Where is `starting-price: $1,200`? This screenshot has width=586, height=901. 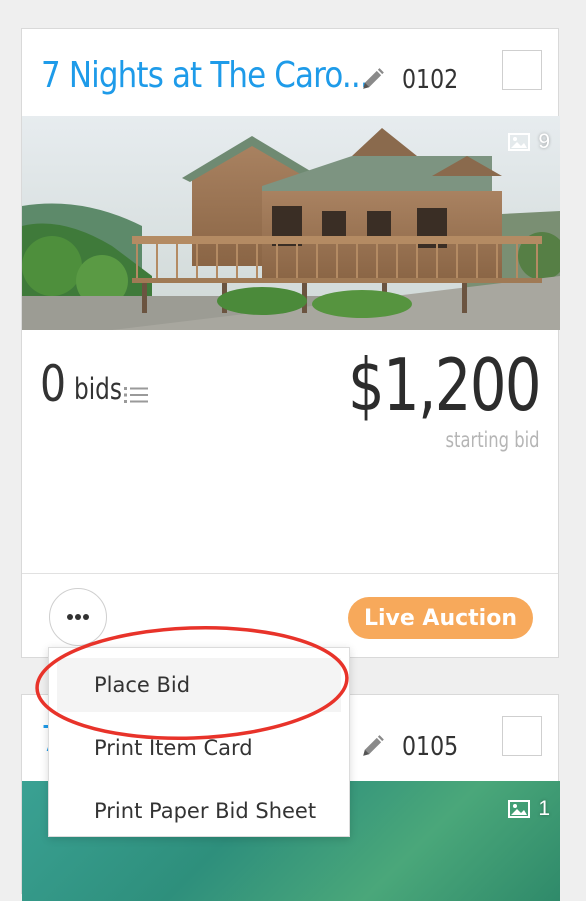 starting-price: $1,200 is located at coordinates (445, 385).